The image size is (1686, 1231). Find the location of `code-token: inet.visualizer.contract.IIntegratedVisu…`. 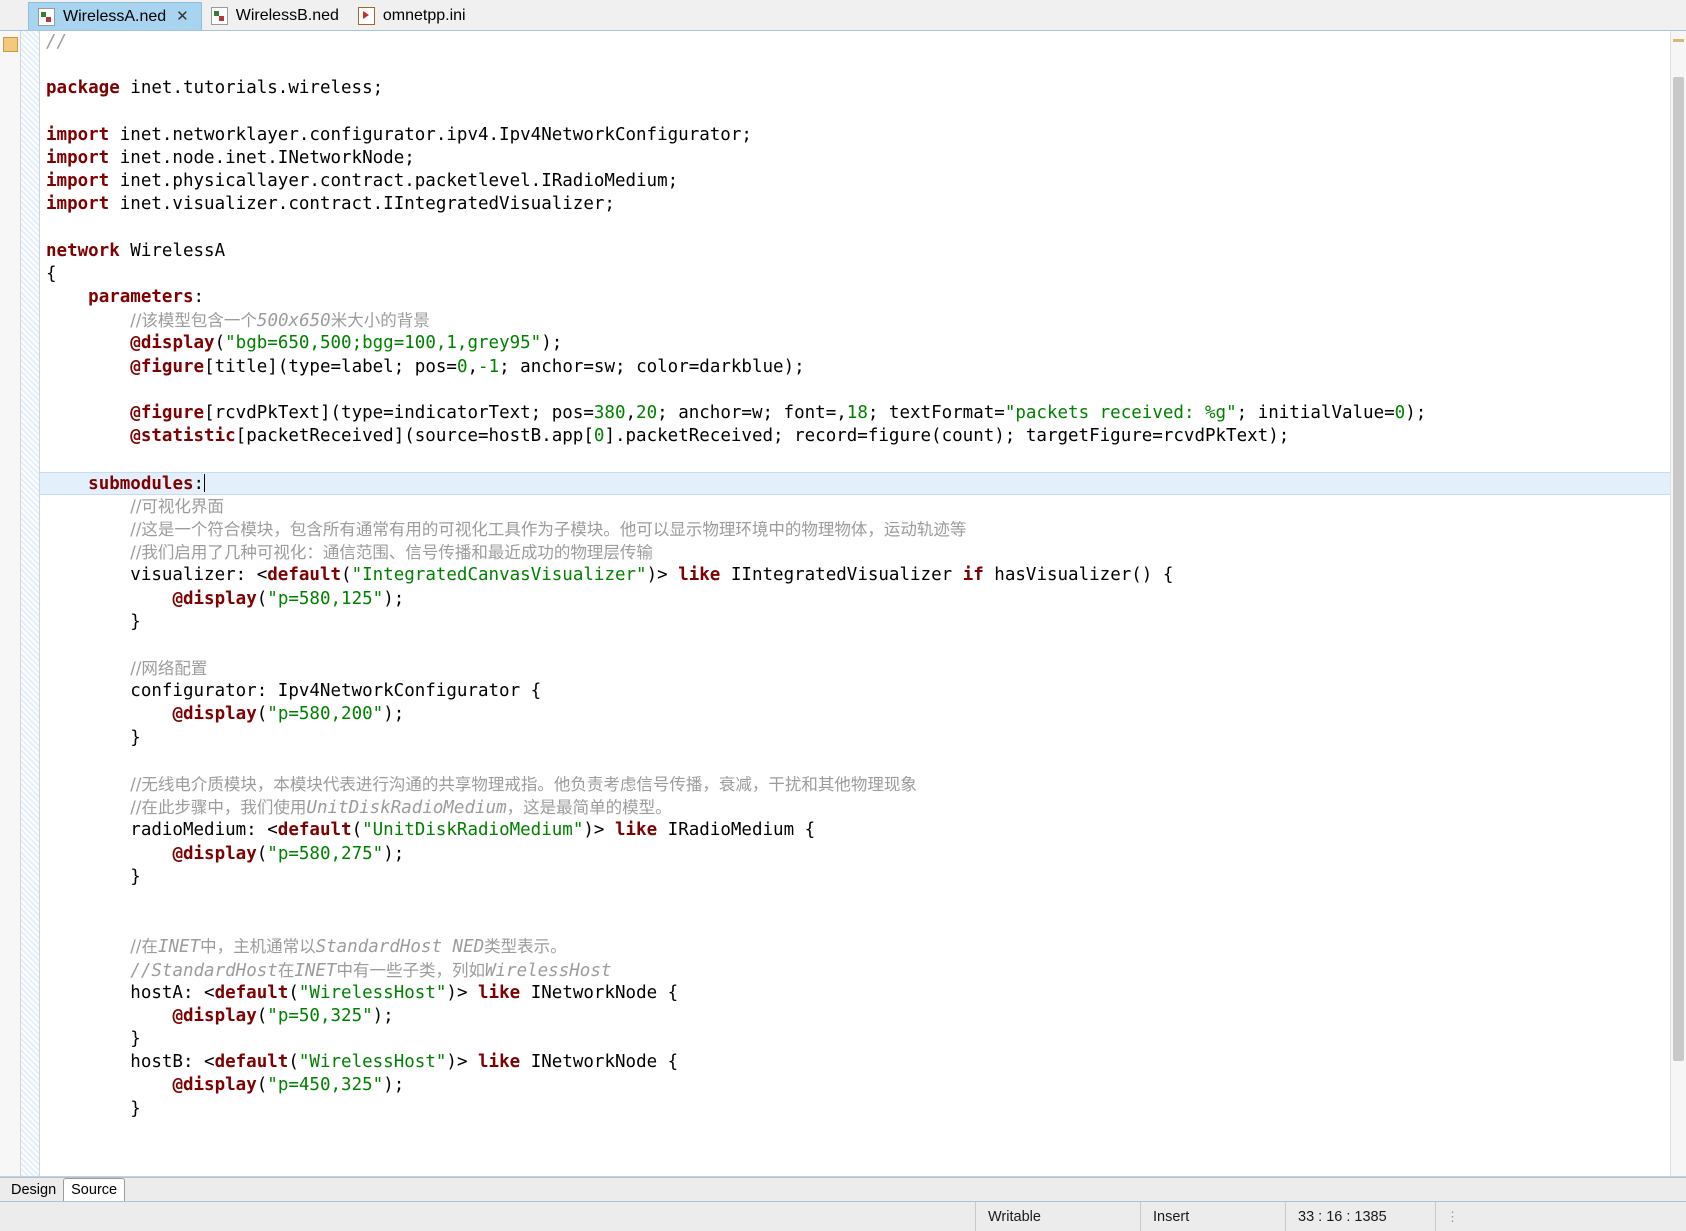

code-token: inet.visualizer.contract.IIntegratedVisu… is located at coordinates (362, 204).